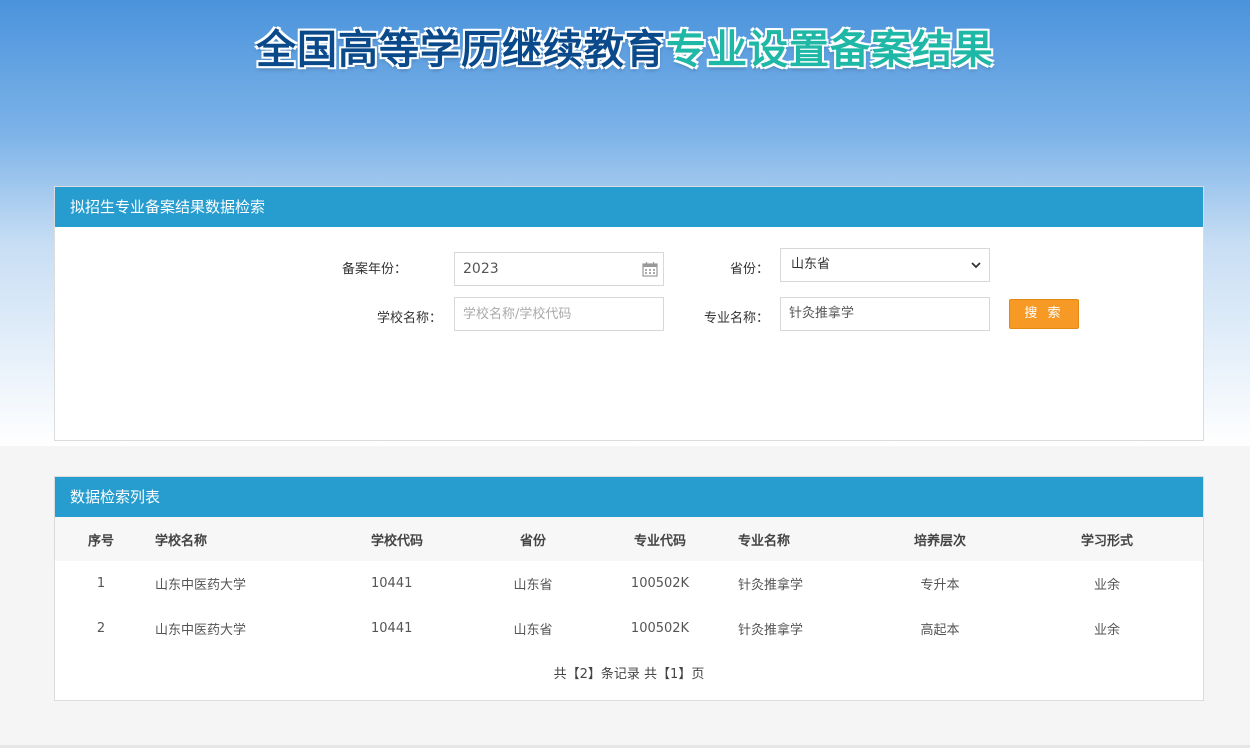  What do you see at coordinates (374, 269) in the screenshot?
I see `year-label: 备案年份：` at bounding box center [374, 269].